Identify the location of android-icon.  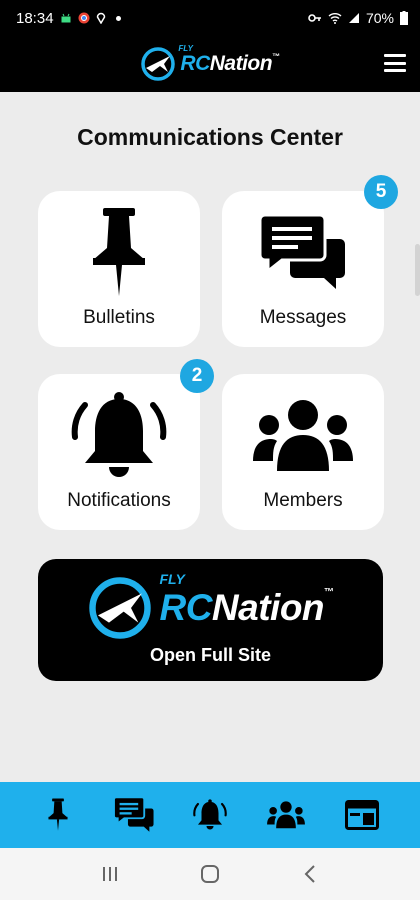
(66, 18).